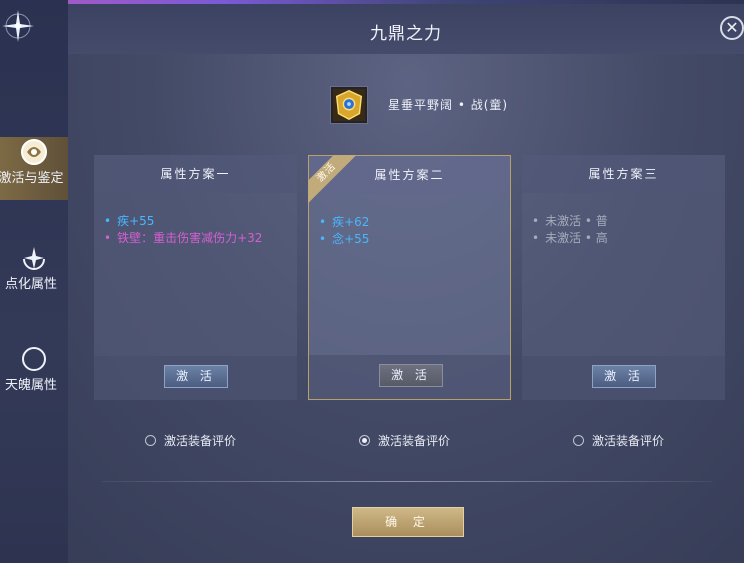 The image size is (744, 563). What do you see at coordinates (195, 220) in the screenshot?
I see `attribute-list: • 疾+55 • 铁壁：重击伤害减伤力+32` at bounding box center [195, 220].